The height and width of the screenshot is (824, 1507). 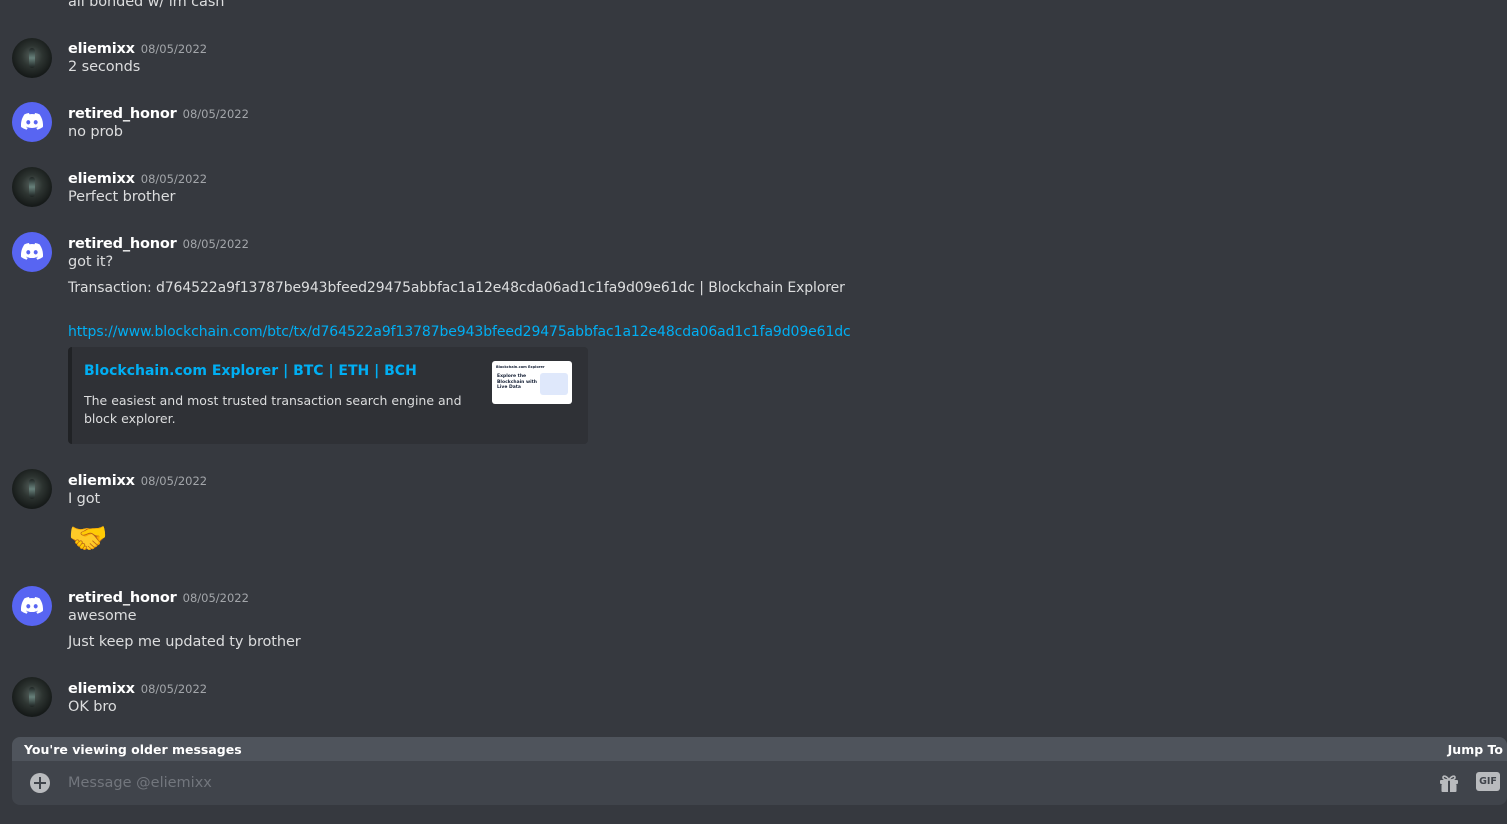 What do you see at coordinates (718, 783) in the screenshot?
I see `message-input` at bounding box center [718, 783].